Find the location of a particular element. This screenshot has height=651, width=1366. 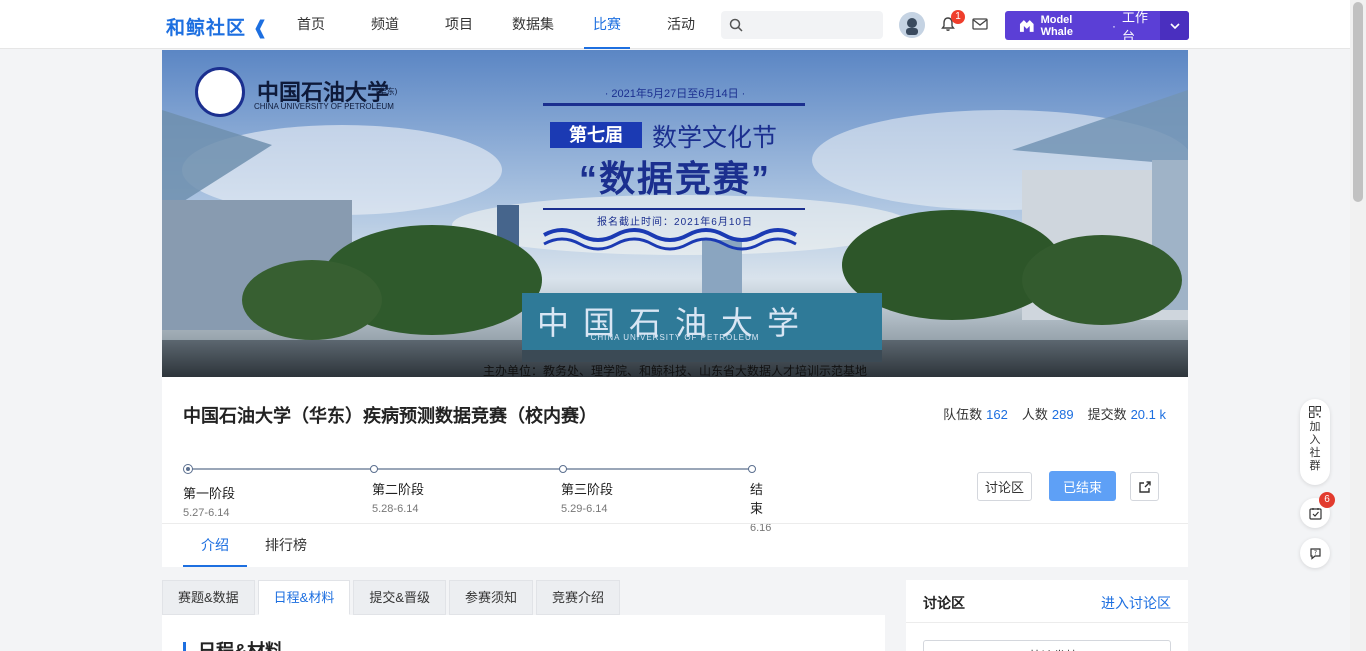

banner-title: “数据竞赛” is located at coordinates (674, 178).